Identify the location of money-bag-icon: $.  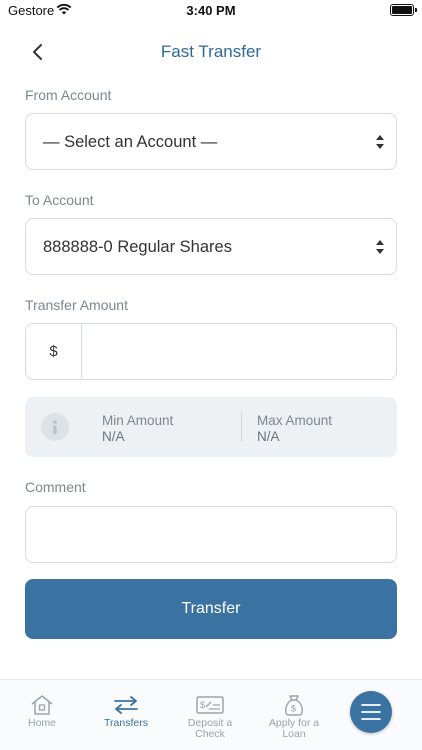
(294, 705).